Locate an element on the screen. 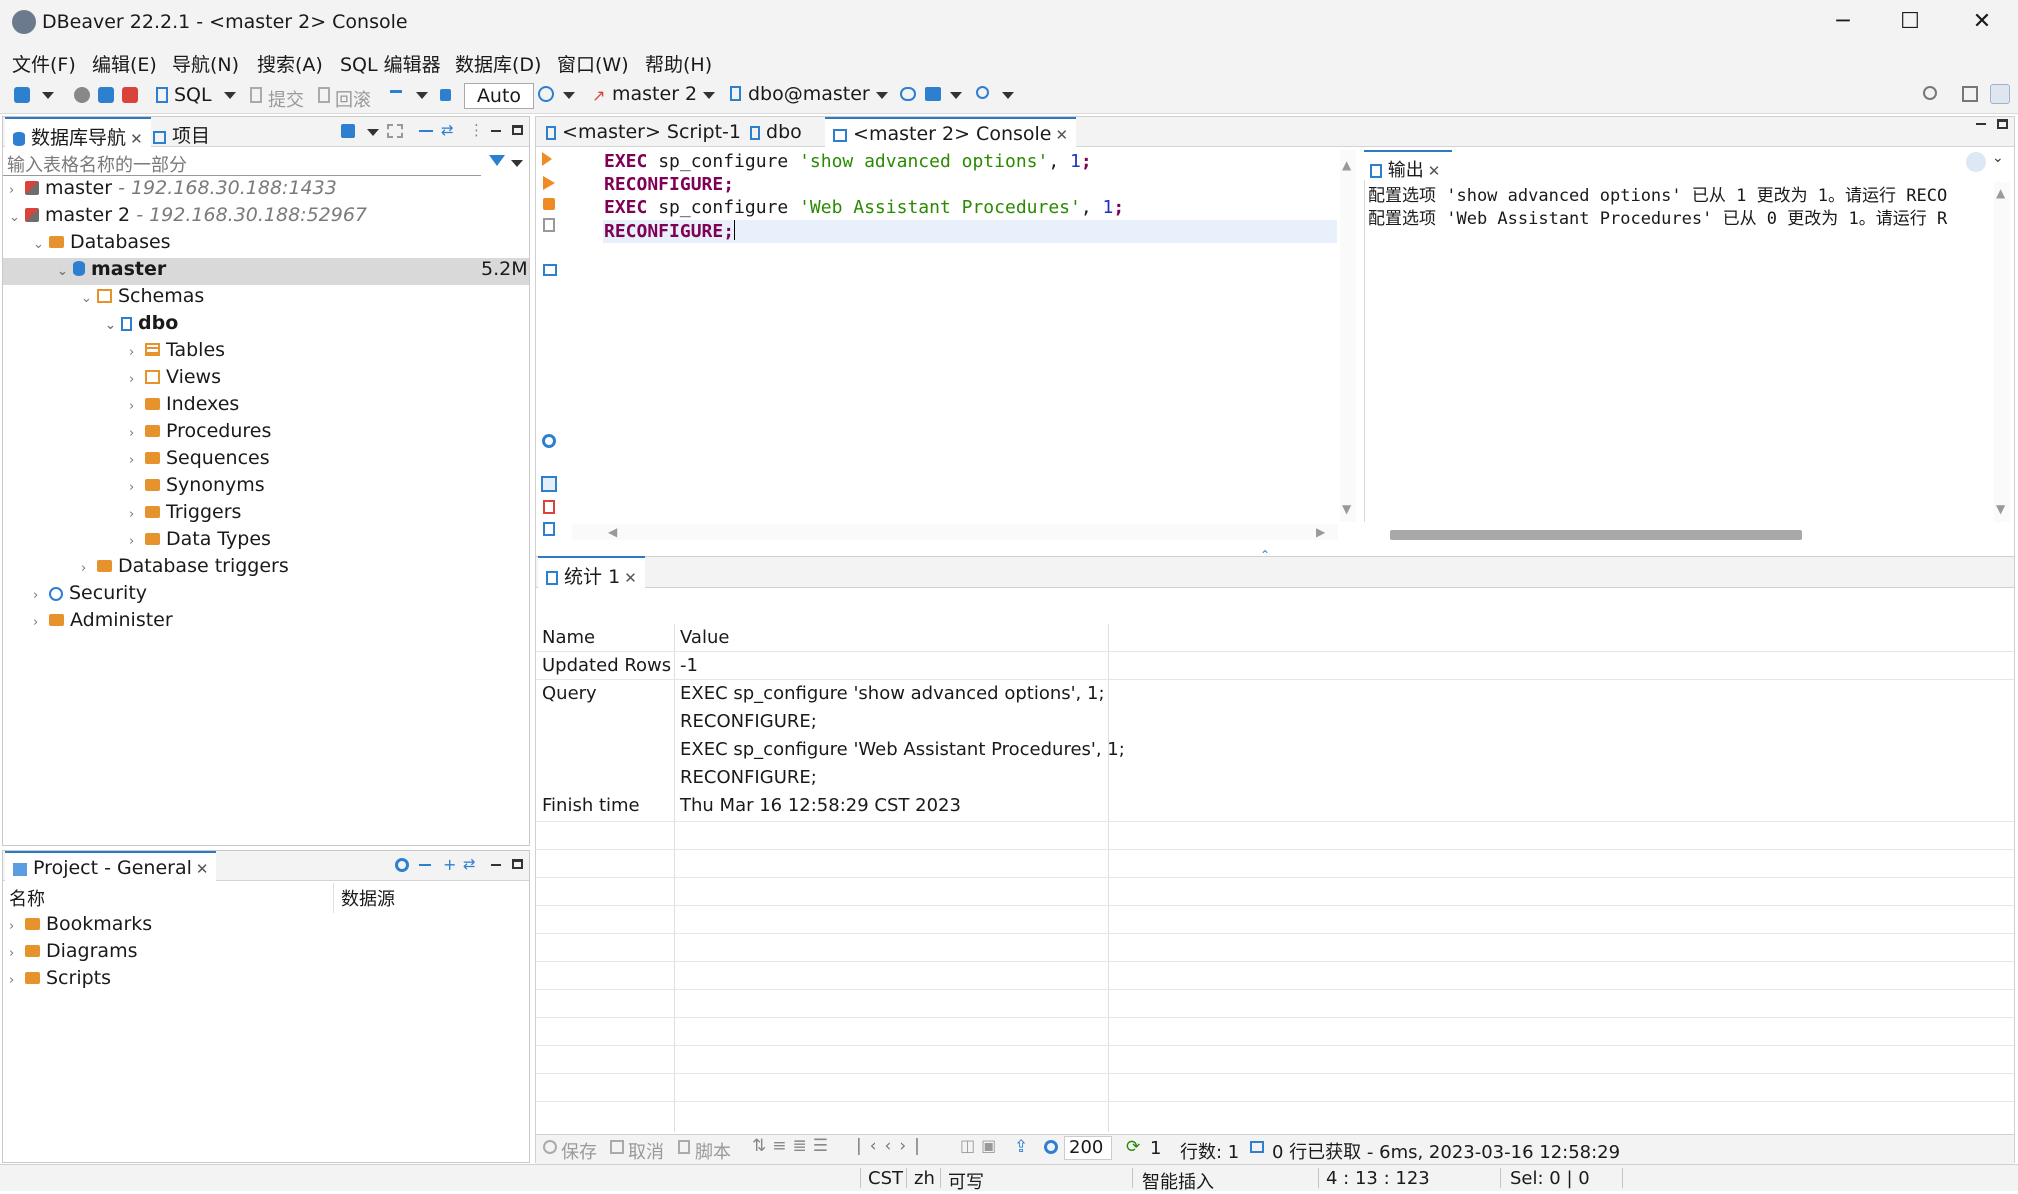 This screenshot has height=1194, width=2018. tree-schemas: ⌄ Schemas is located at coordinates (142, 298).